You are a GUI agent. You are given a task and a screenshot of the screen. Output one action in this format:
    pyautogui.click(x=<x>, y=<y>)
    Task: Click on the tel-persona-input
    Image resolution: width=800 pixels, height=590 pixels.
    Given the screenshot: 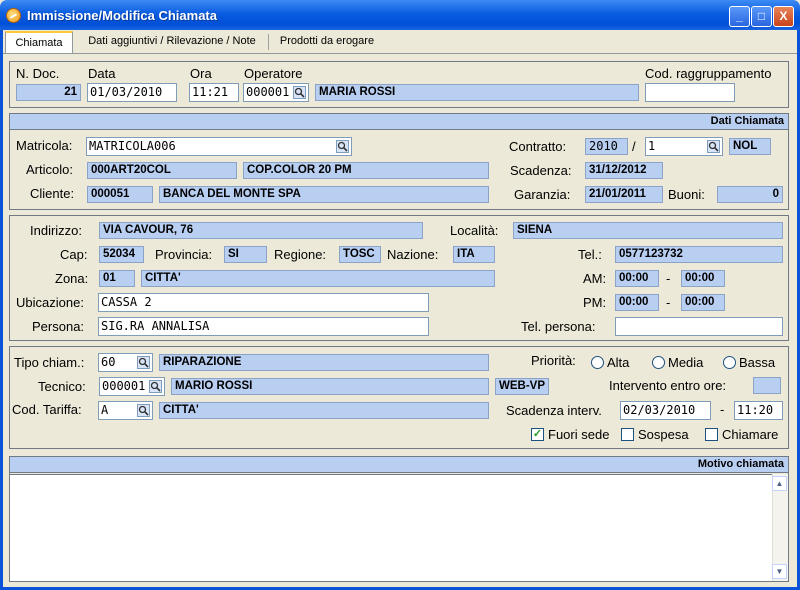 What is the action you would take?
    pyautogui.click(x=699, y=326)
    